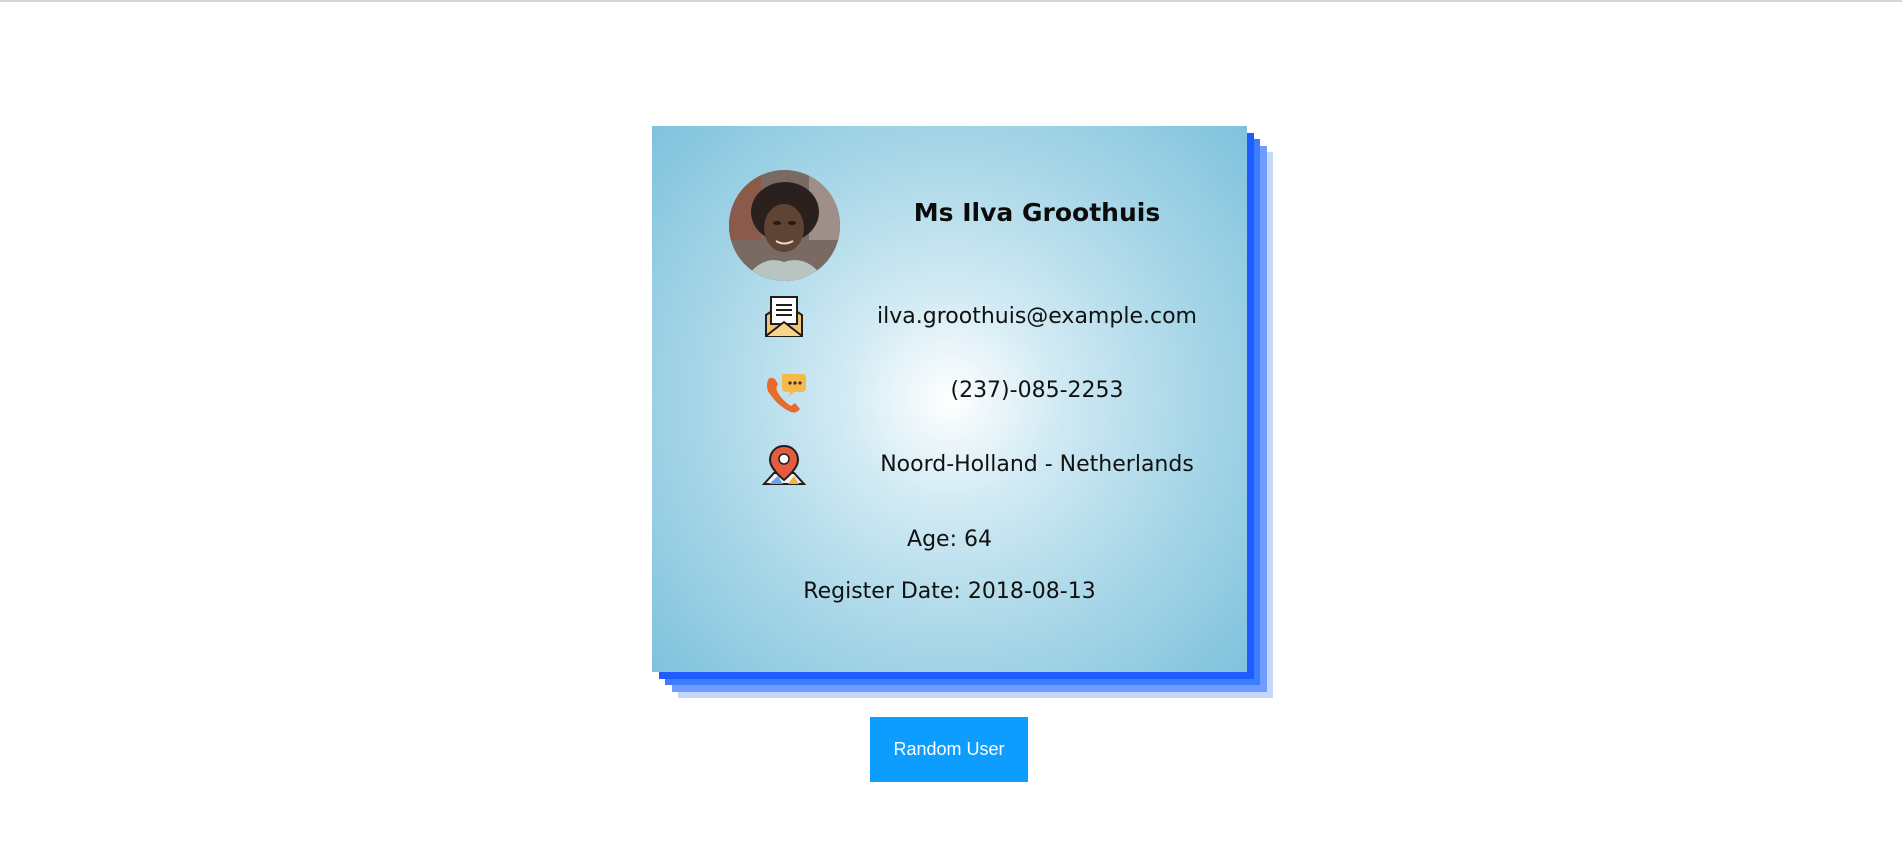 Image resolution: width=1902 pixels, height=858 pixels. Describe the element at coordinates (1037, 464) in the screenshot. I see `location-text: Noord-Holland - Netherlands` at that location.